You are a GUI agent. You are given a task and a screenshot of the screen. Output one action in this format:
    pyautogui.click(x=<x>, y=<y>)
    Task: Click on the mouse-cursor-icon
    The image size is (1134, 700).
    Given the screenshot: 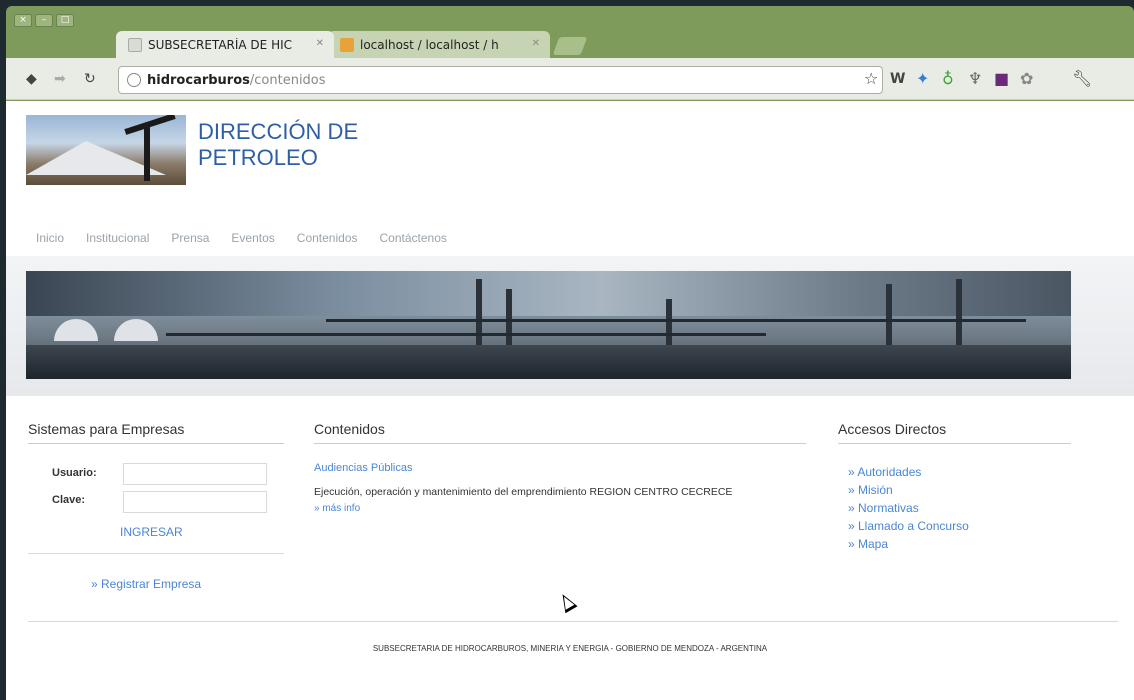 What is the action you would take?
    pyautogui.click(x=567, y=602)
    